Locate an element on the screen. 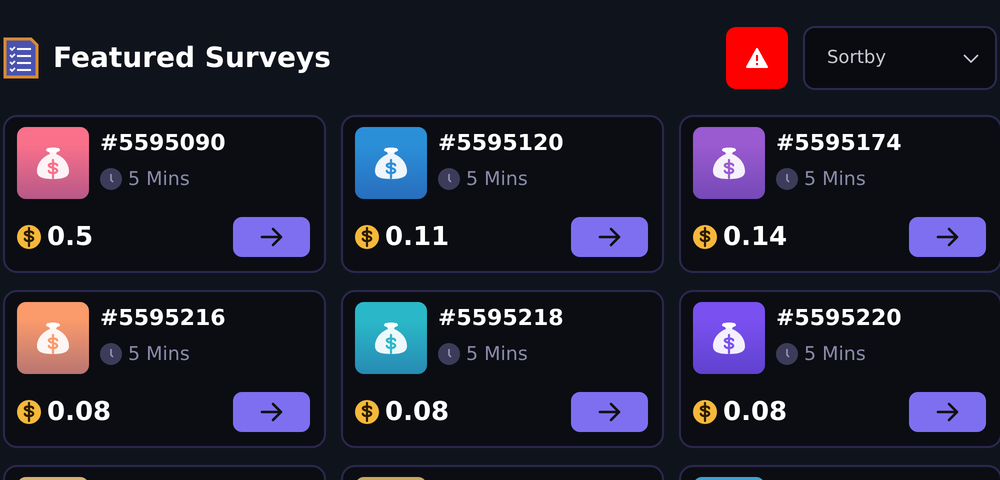 Image resolution: width=1000 pixels, height=480 pixels. survey-id: #5595174 is located at coordinates (839, 143).